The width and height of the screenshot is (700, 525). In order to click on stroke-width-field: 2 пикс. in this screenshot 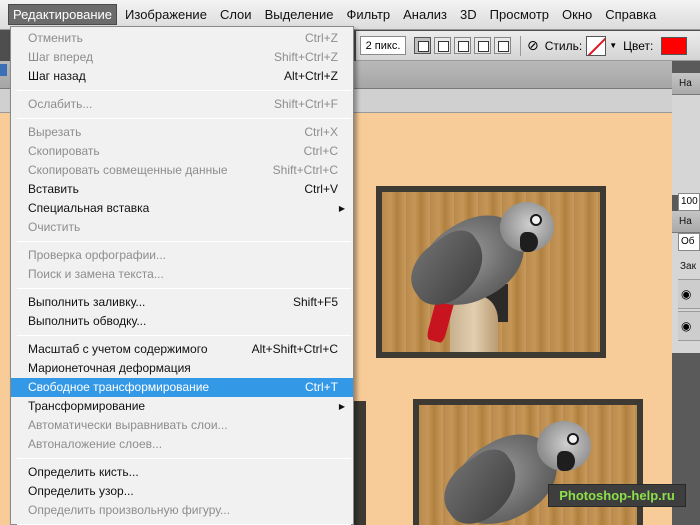, I will do `click(383, 45)`.